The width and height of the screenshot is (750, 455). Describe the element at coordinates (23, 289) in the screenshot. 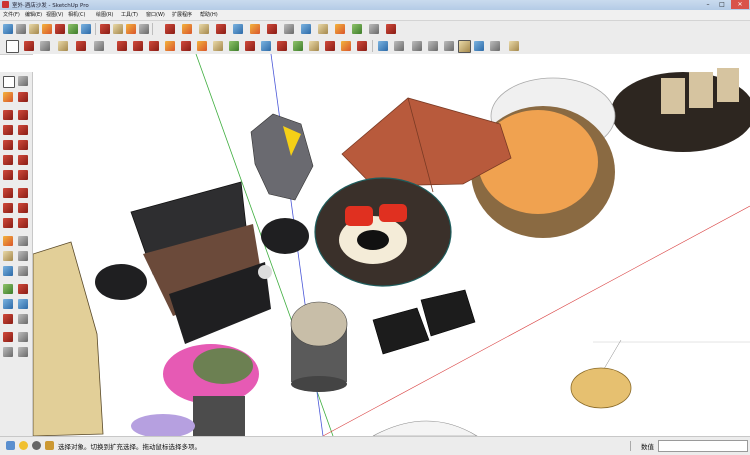

I see `pan-tool-icon` at that location.